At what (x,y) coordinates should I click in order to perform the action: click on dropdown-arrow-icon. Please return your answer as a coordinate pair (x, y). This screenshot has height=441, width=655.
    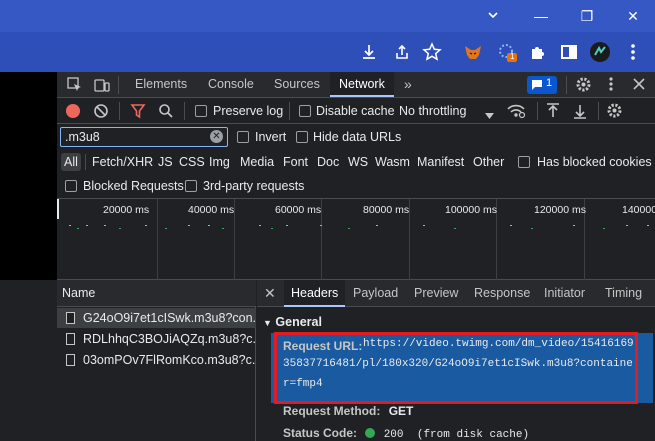
    Looking at the image, I should click on (489, 115).